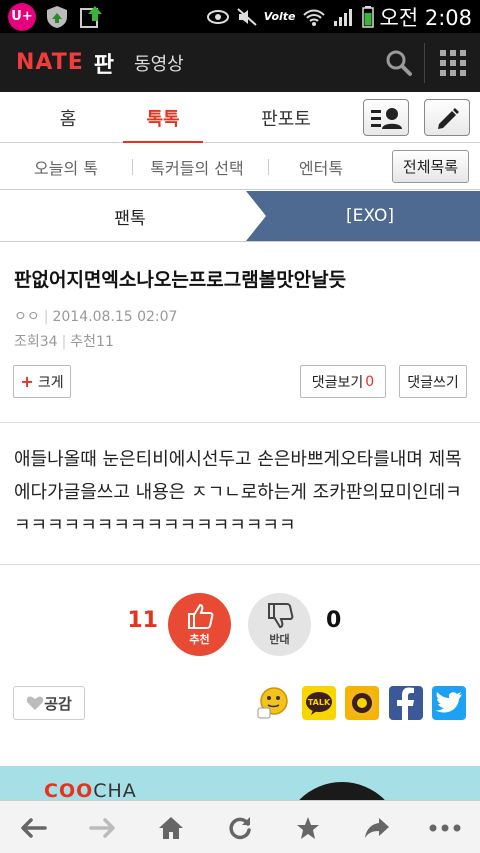 Image resolution: width=480 pixels, height=853 pixels. Describe the element at coordinates (27, 317) in the screenshot. I see `post-author: ㅇㅇ` at that location.